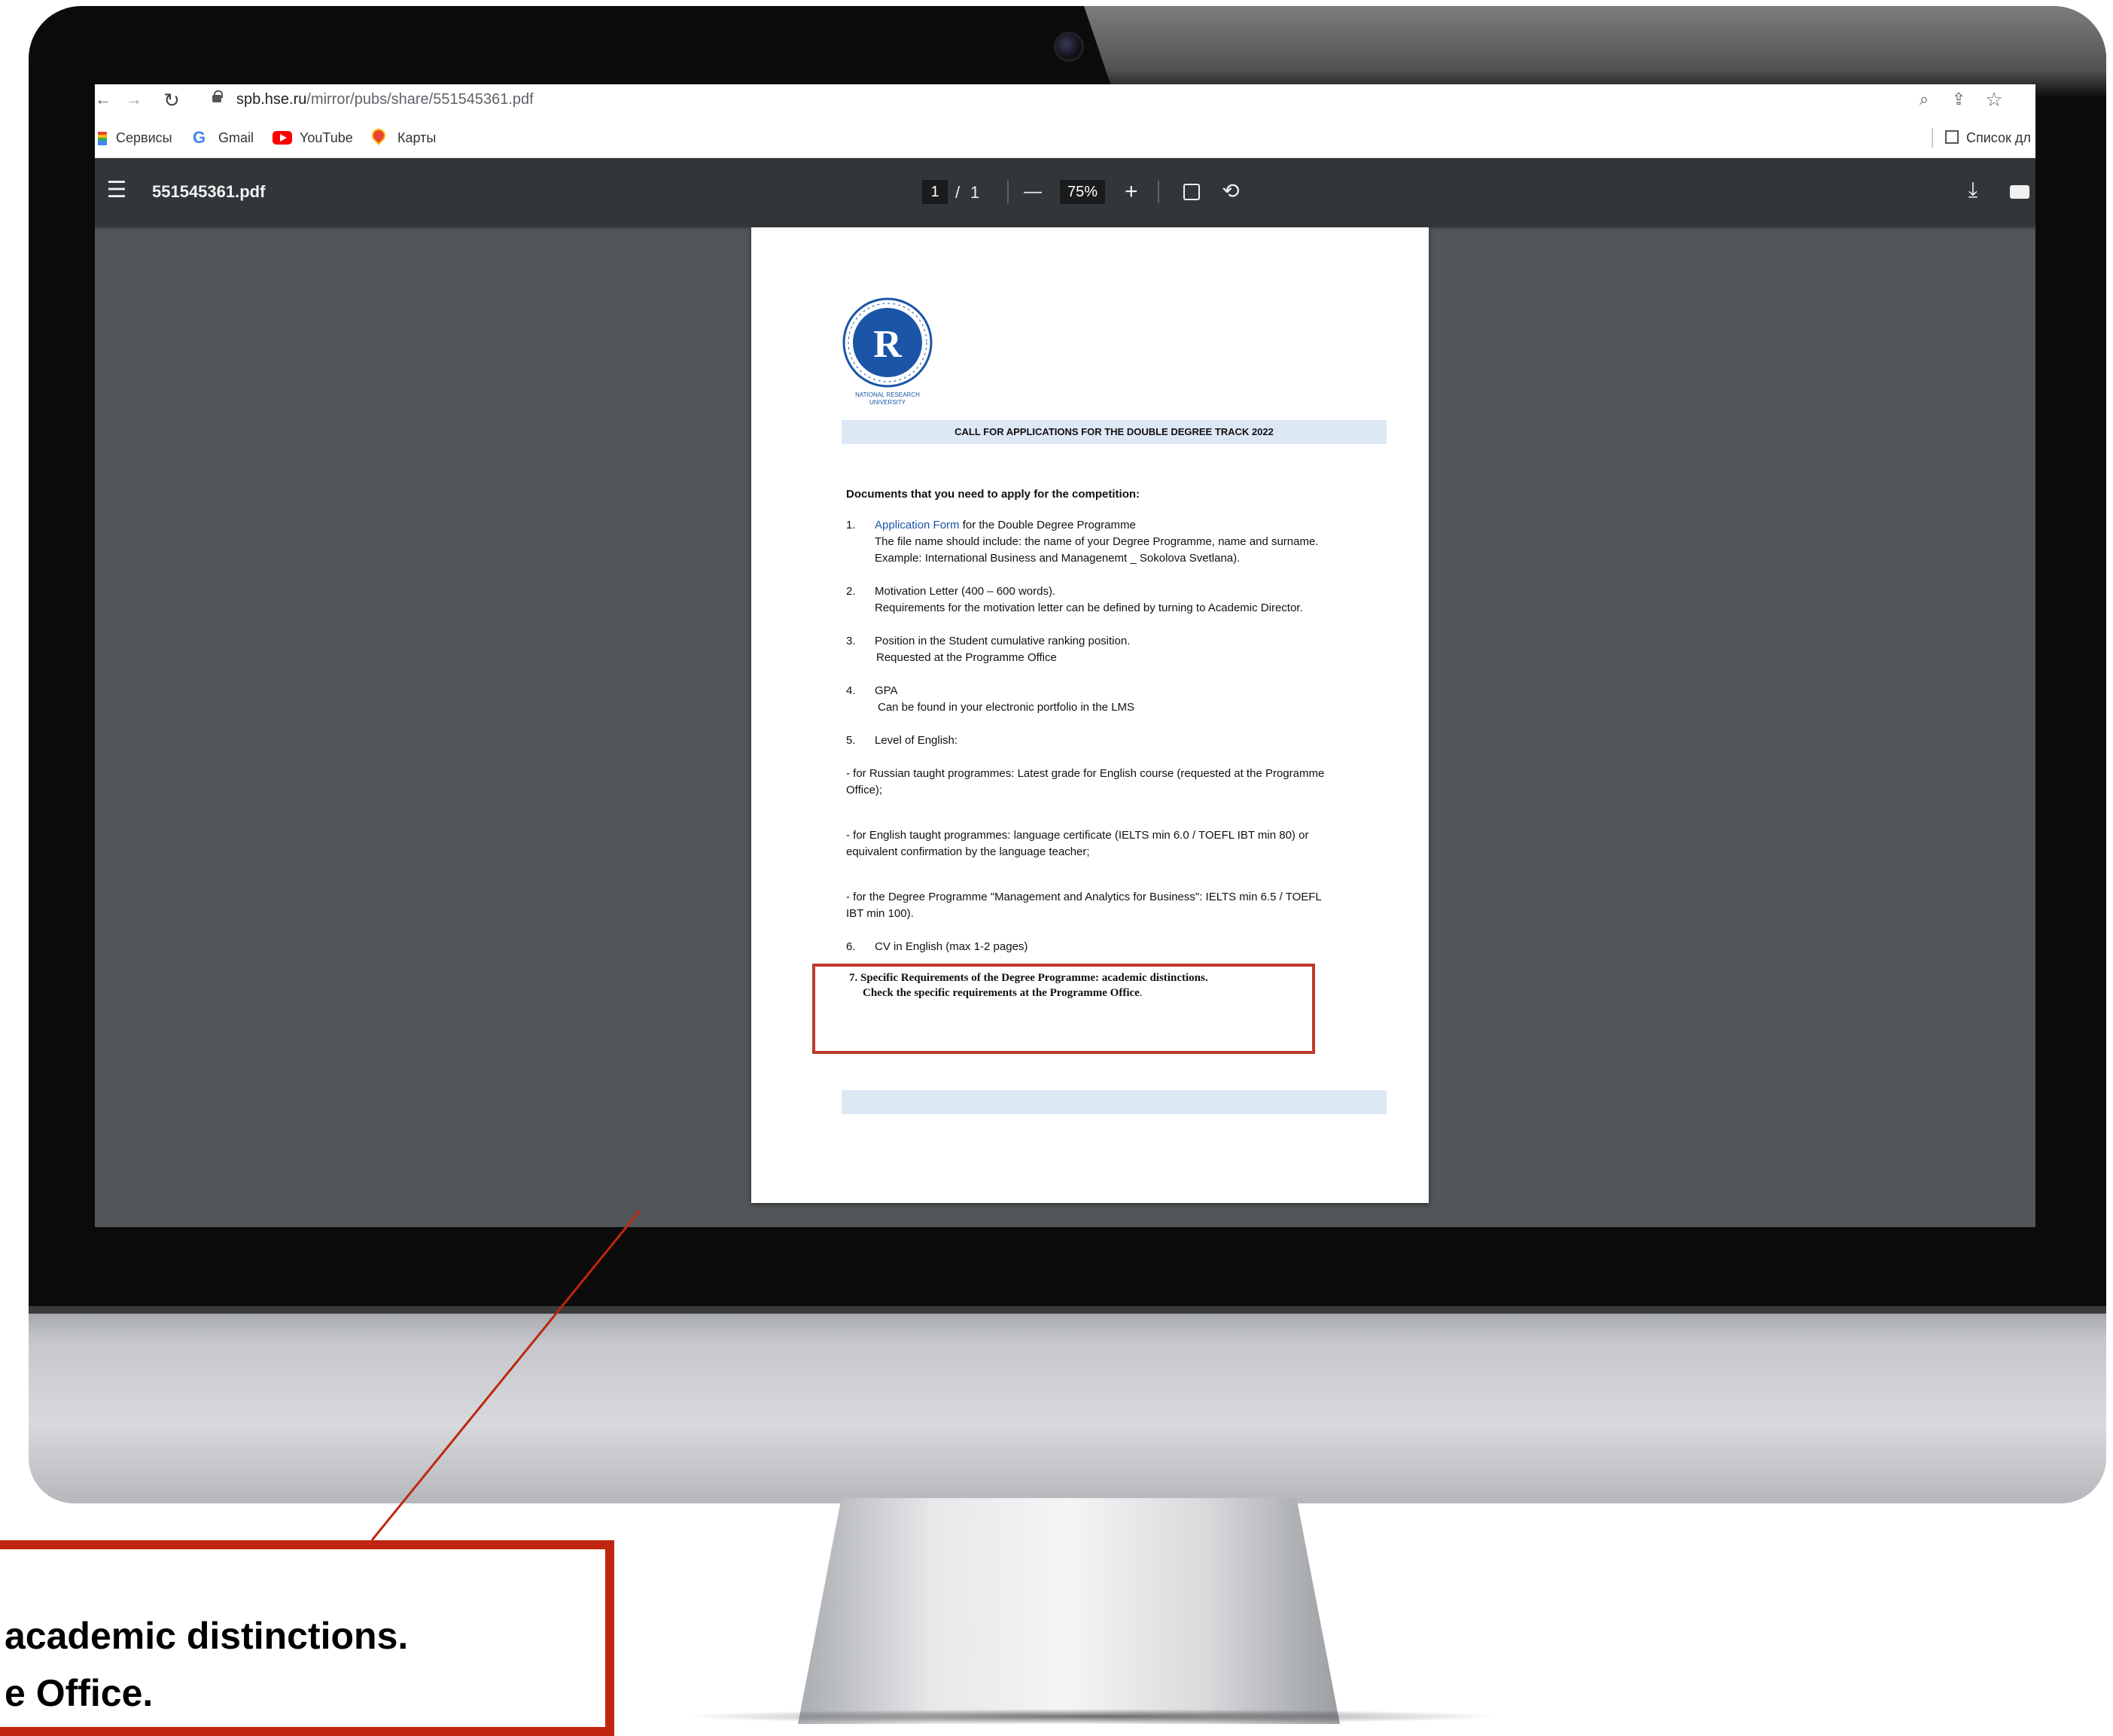 Image resolution: width=2113 pixels, height=1736 pixels. Describe the element at coordinates (1067, 1404) in the screenshot. I see `monitor-chin` at that location.